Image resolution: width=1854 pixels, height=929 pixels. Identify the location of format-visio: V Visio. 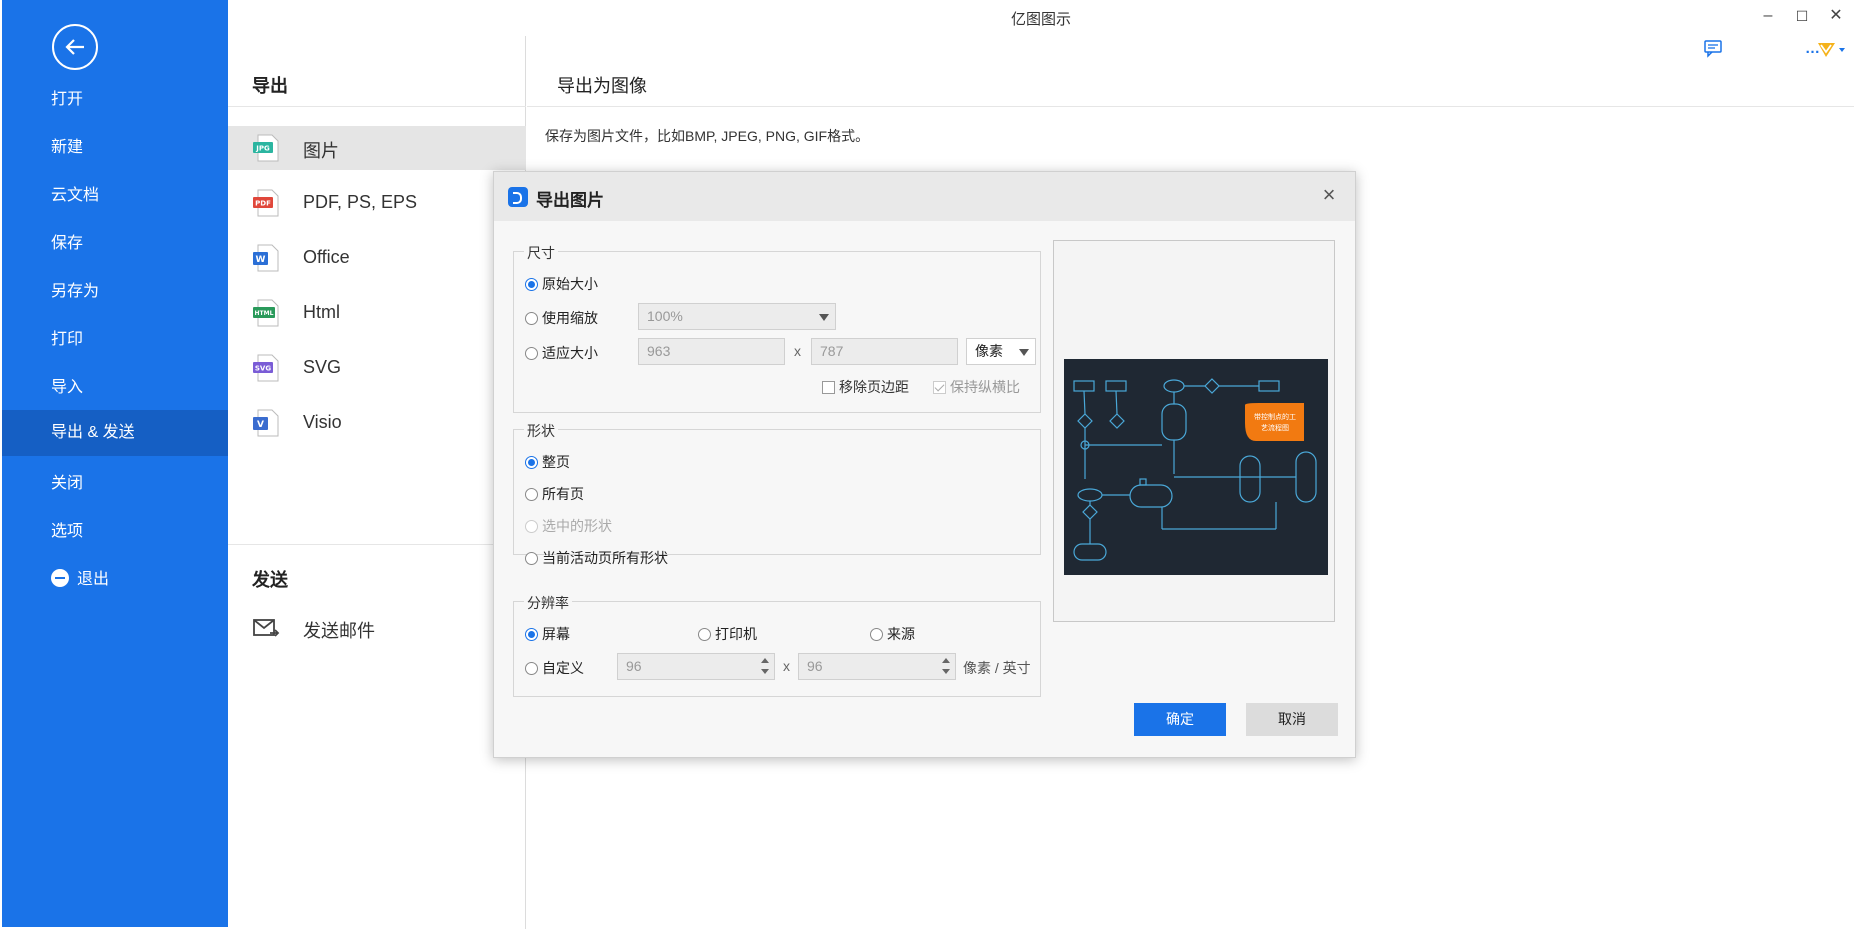
(377, 423).